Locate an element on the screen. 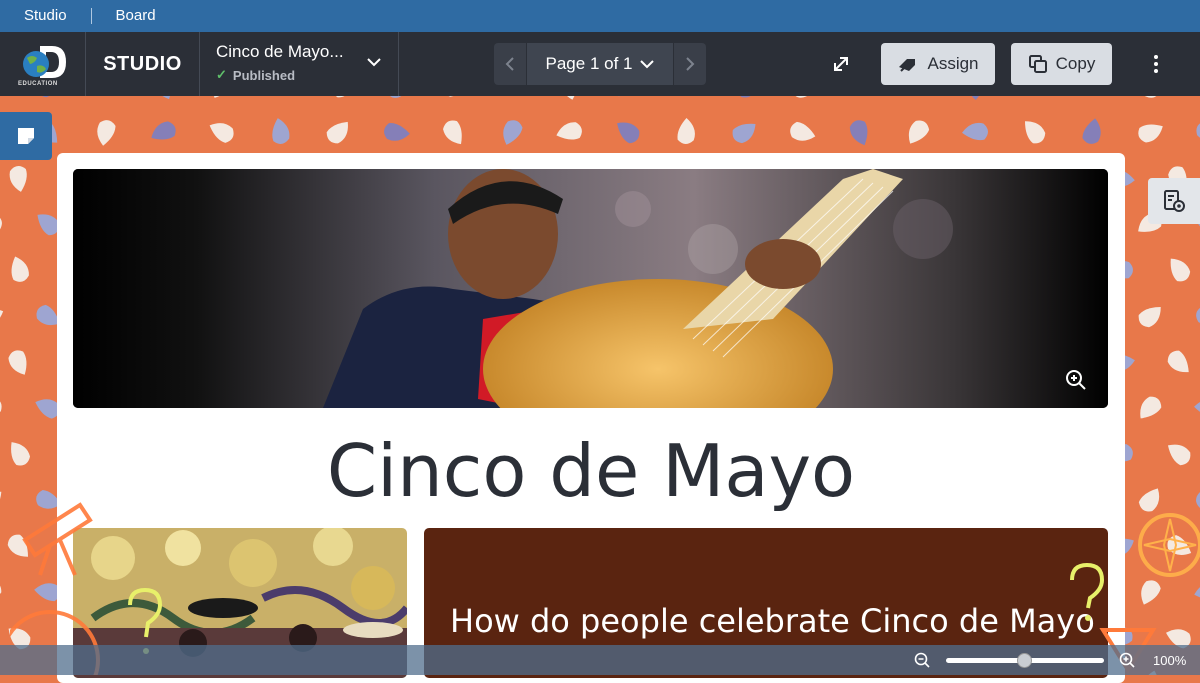  zoom-out-icon is located at coordinates (922, 660).